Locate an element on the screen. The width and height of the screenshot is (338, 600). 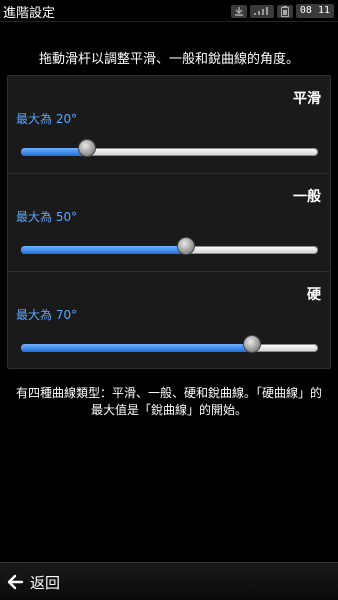
back-button: 返回 is located at coordinates (33, 582).